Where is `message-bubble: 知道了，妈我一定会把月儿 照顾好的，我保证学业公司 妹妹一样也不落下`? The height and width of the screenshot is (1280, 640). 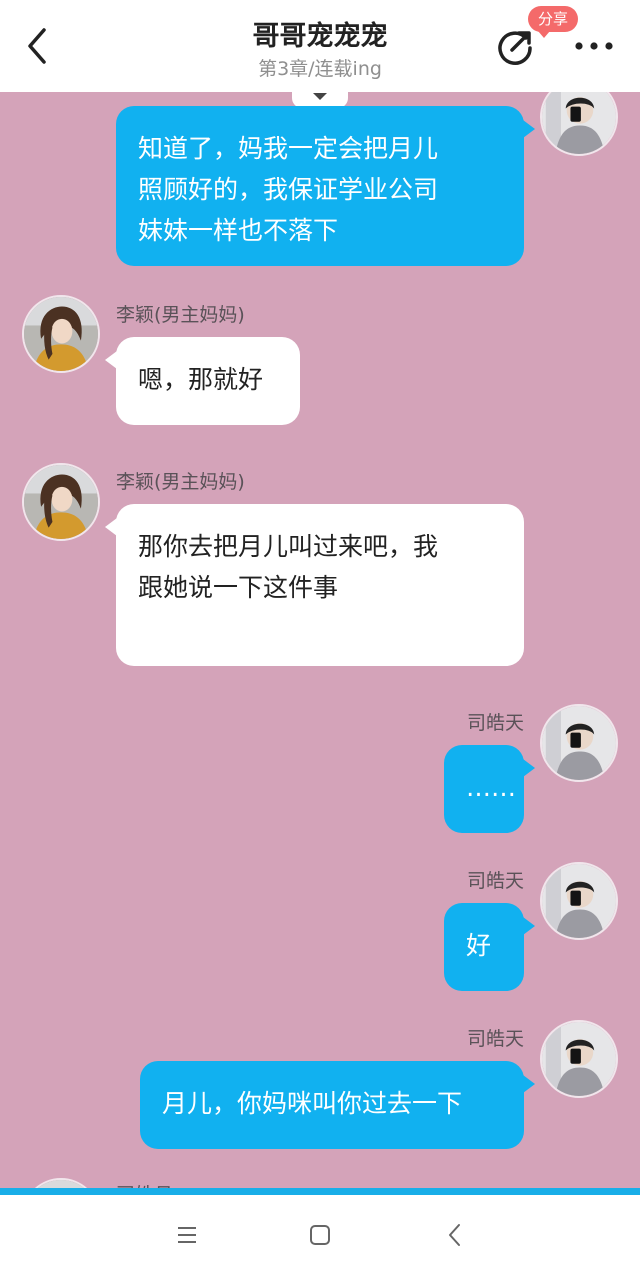
message-bubble: 知道了，妈我一定会把月儿 照顾好的，我保证学业公司 妹妹一样也不落下 is located at coordinates (325, 186).